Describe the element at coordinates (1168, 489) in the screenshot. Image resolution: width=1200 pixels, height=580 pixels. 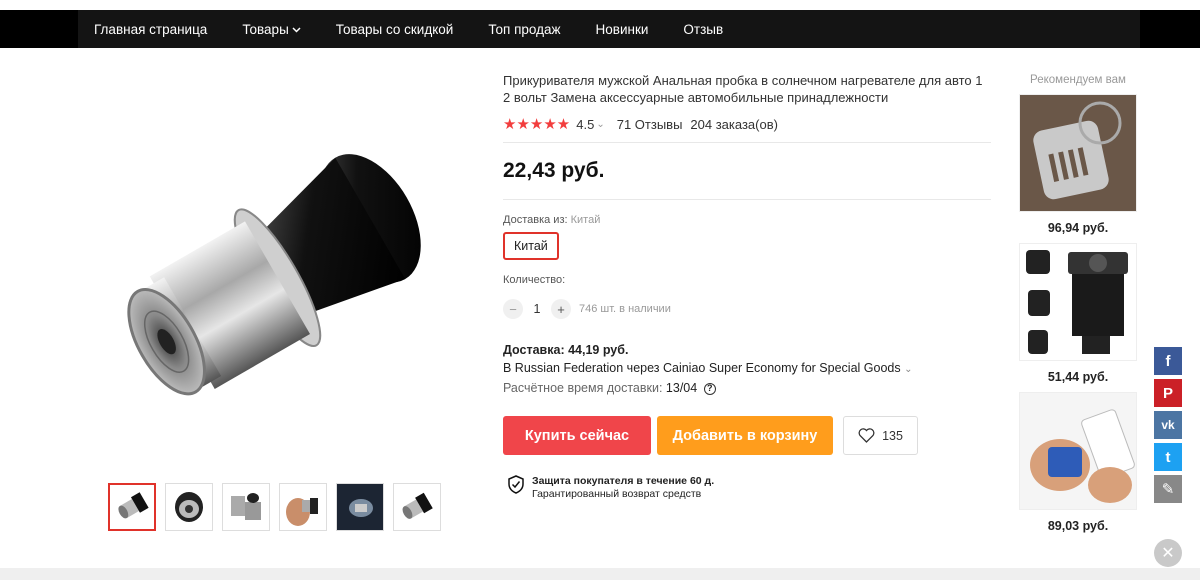
I see `edit-share-icon: ✎` at that location.